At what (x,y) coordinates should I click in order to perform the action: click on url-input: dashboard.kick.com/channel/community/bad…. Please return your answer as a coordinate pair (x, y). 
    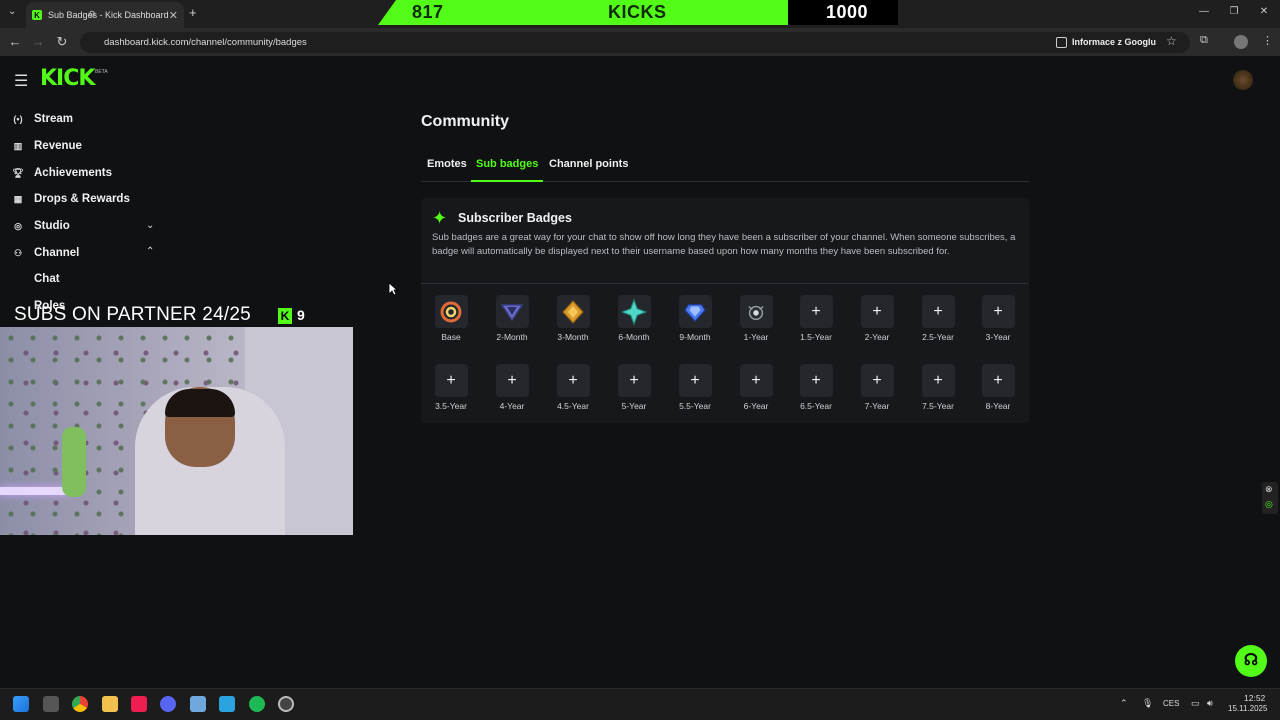
    Looking at the image, I should click on (635, 42).